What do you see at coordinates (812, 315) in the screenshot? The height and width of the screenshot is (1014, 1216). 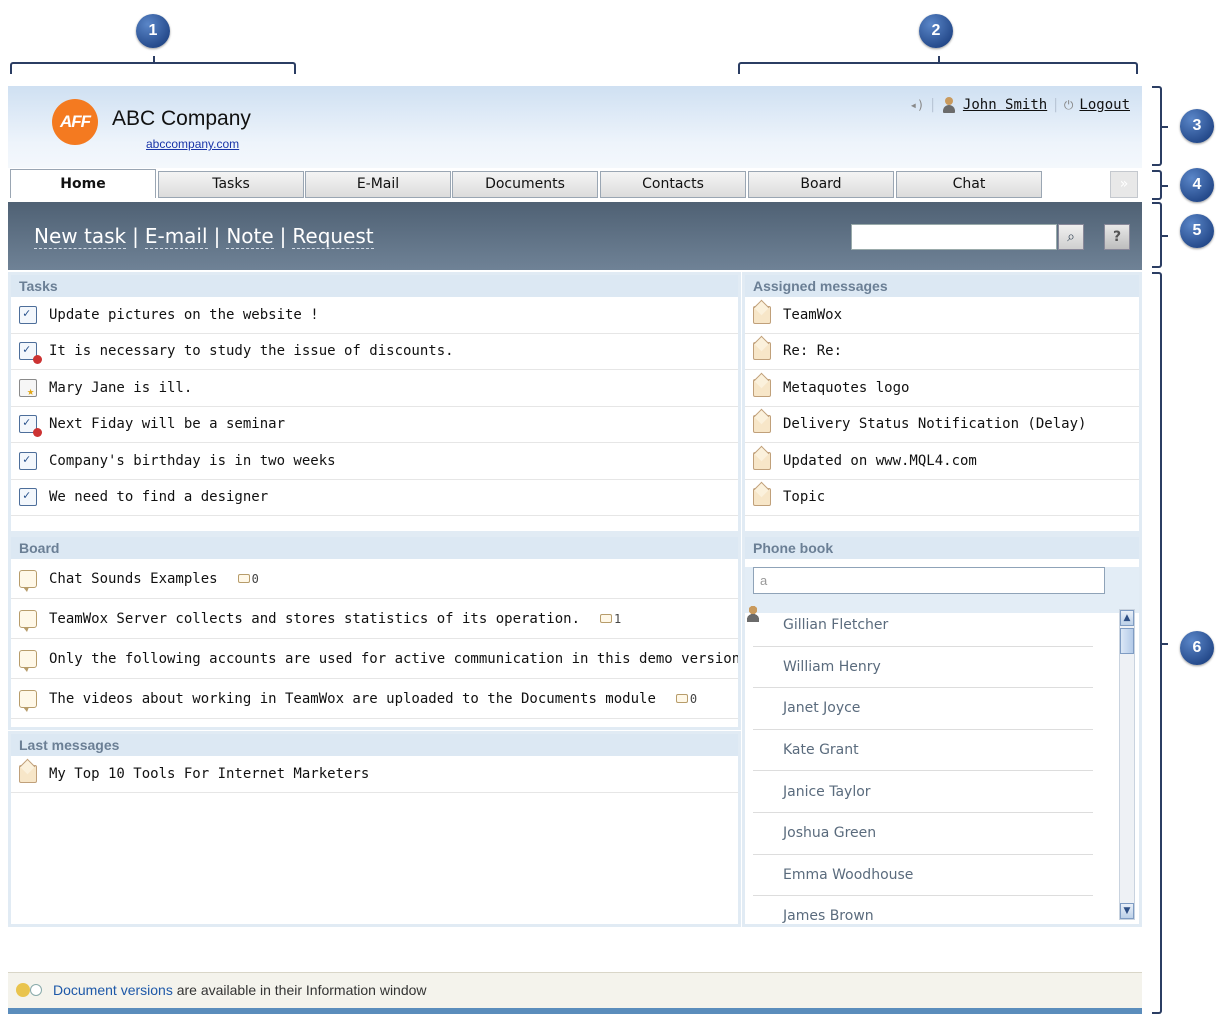 I see `message-subject: TeamWox` at bounding box center [812, 315].